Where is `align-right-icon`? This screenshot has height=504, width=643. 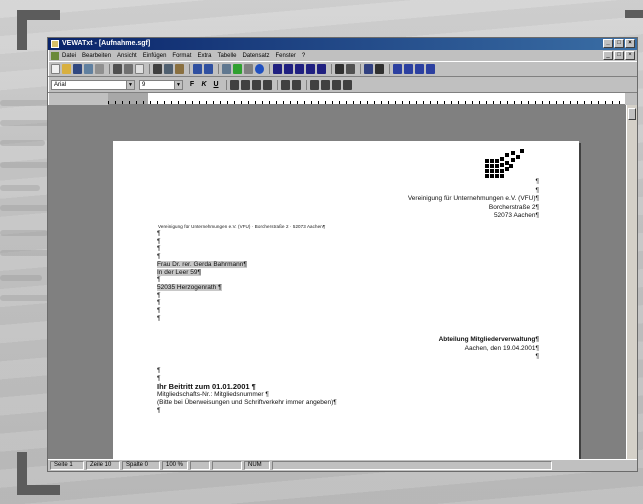 align-right-icon is located at coordinates (256, 84).